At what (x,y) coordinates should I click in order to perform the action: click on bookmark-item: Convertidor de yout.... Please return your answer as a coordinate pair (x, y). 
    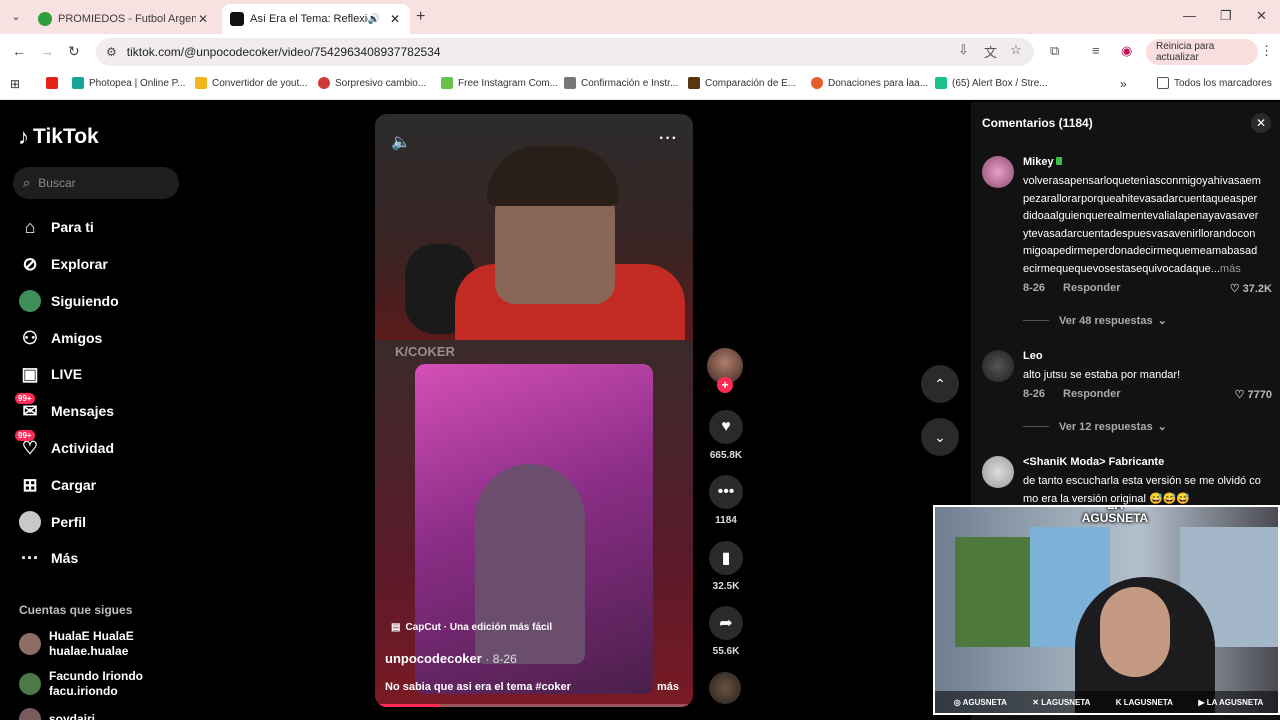
    Looking at the image, I should click on (251, 83).